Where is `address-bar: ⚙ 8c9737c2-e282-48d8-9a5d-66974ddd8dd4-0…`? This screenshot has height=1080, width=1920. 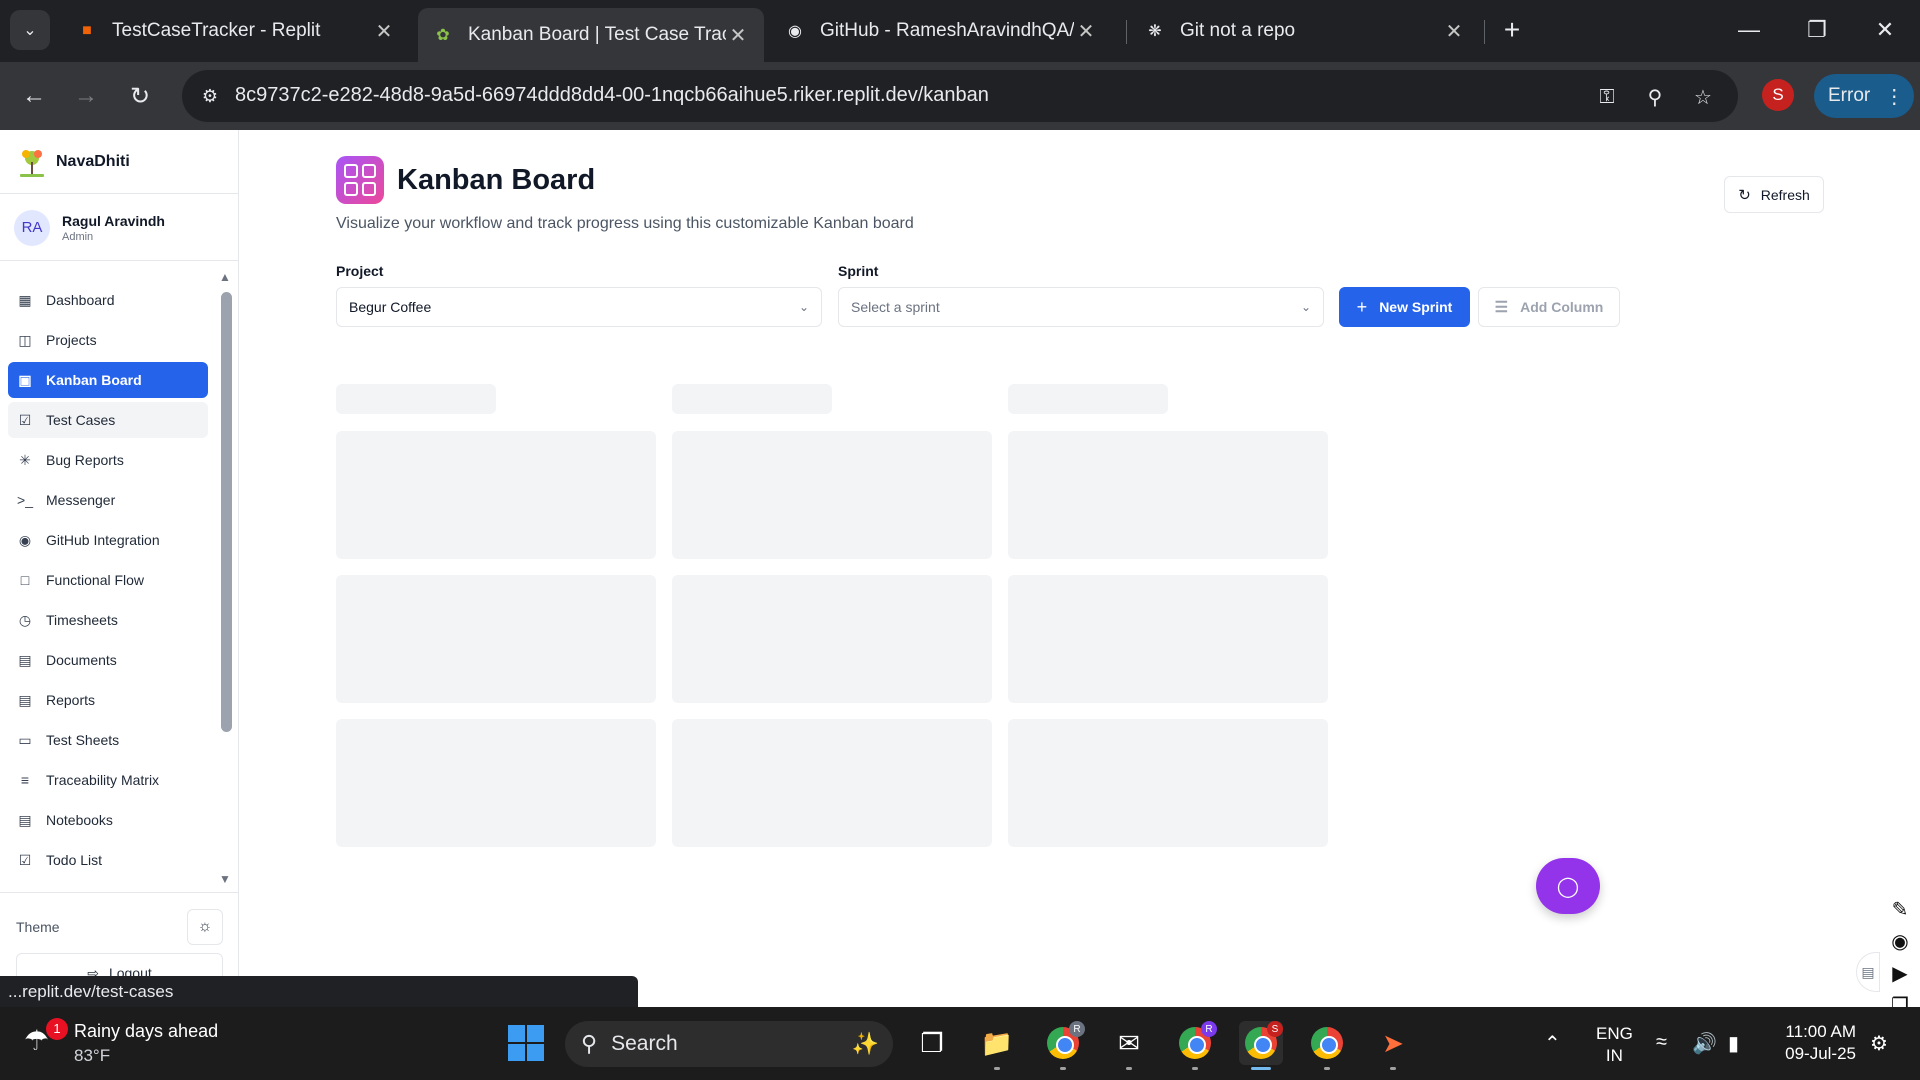 address-bar: ⚙ 8c9737c2-e282-48d8-9a5d-66974ddd8dd4-0… is located at coordinates (960, 96).